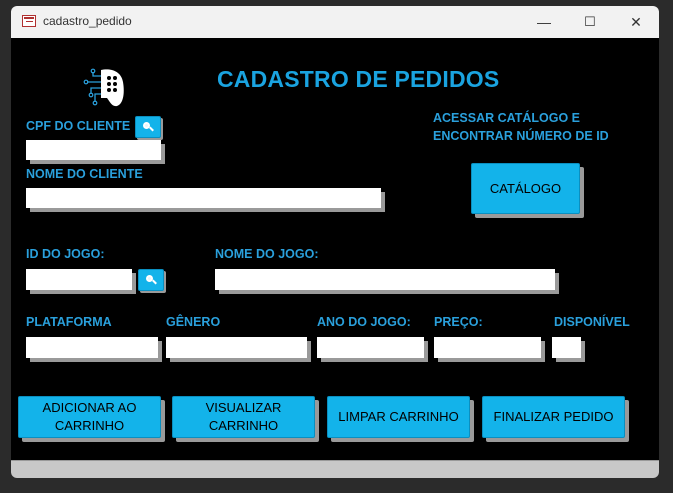 This screenshot has height=493, width=673. I want to click on view-cart-line2: CARRINHO, so click(243, 425).